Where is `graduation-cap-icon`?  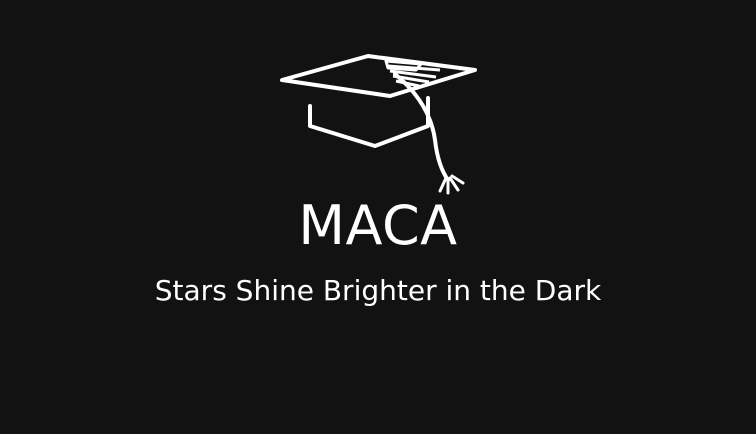 graduation-cap-icon is located at coordinates (378, 124).